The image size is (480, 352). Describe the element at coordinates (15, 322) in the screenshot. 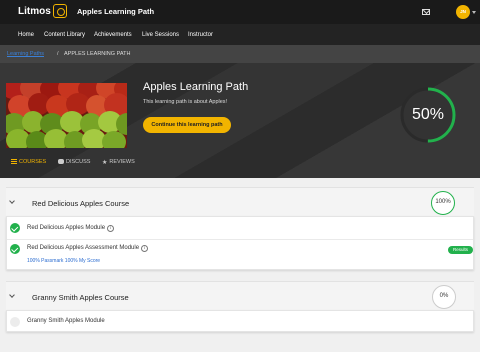

I see `empty-check-icon` at that location.